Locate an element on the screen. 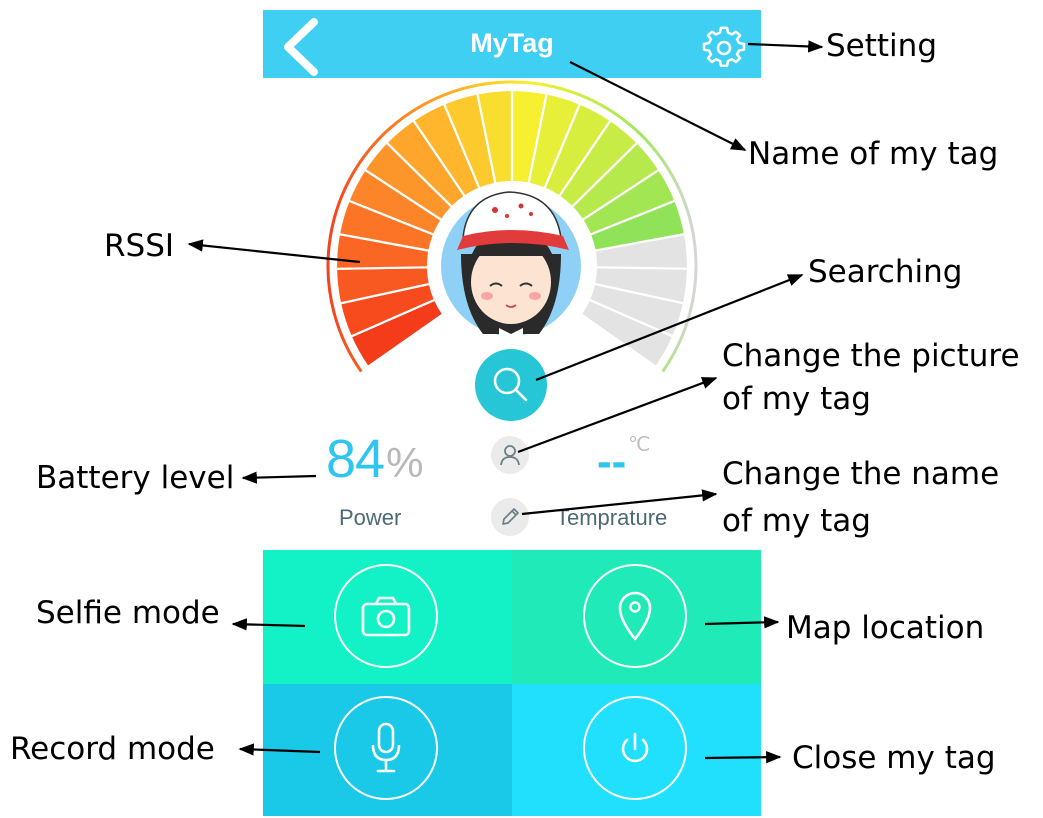  callout-change-name-line2: of my tag is located at coordinates (796, 521).